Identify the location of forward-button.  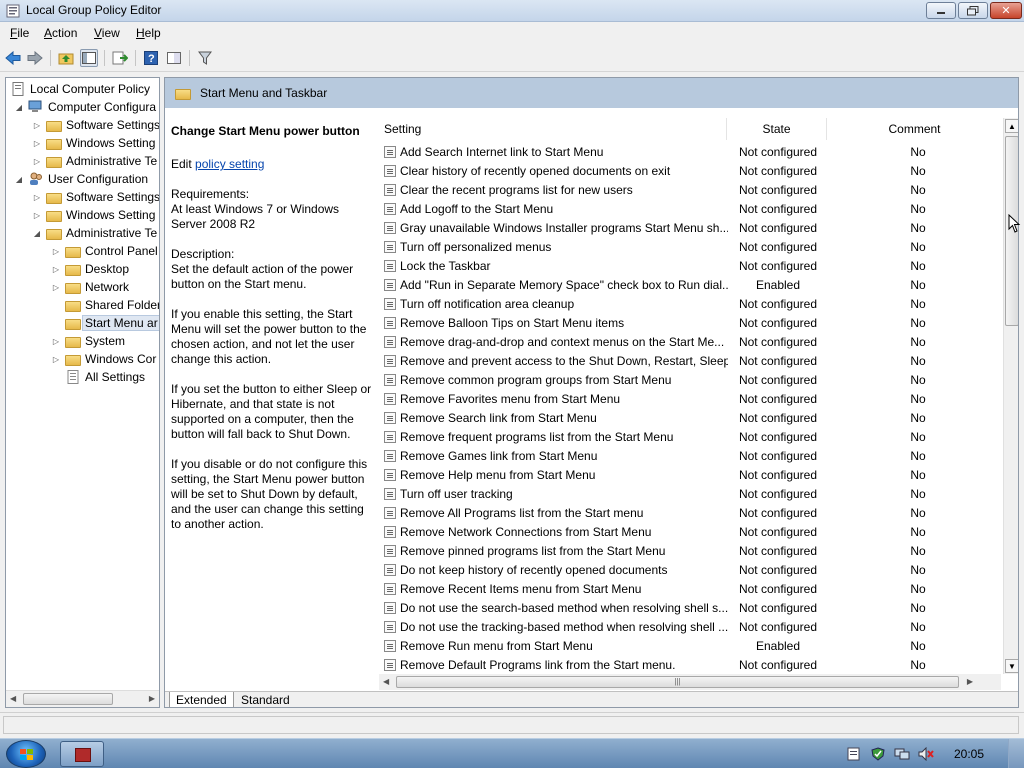
(35, 58).